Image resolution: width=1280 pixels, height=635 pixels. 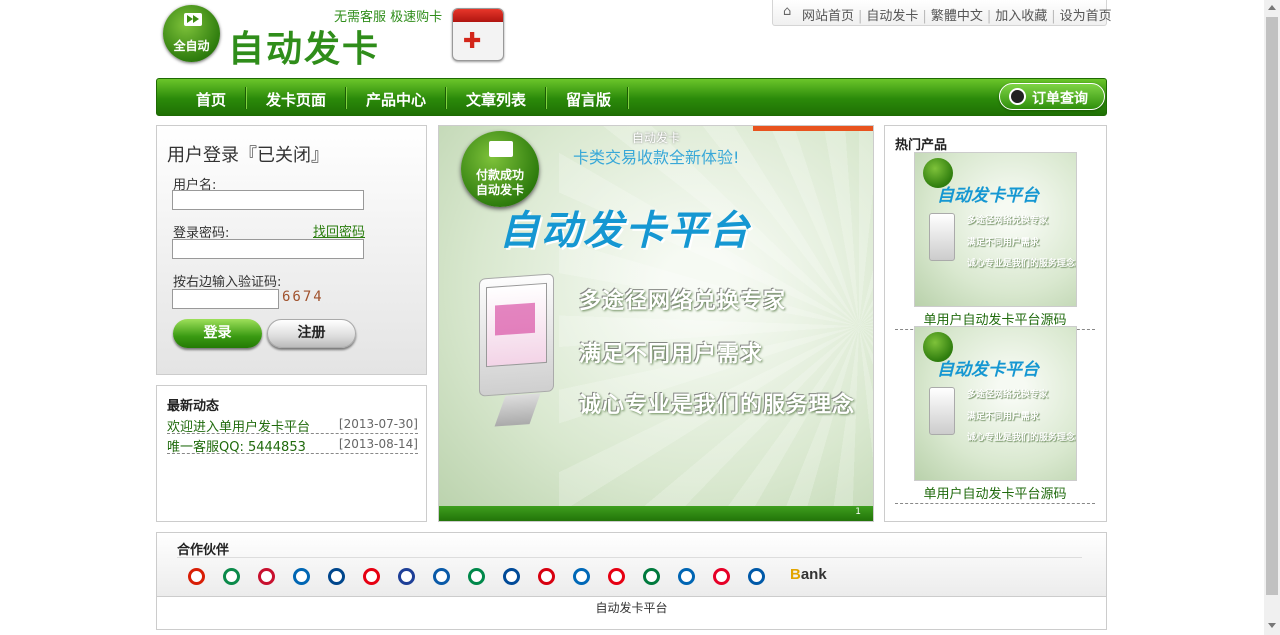 What do you see at coordinates (921, 145) in the screenshot?
I see `hot-products-title: 热门产品` at bounding box center [921, 145].